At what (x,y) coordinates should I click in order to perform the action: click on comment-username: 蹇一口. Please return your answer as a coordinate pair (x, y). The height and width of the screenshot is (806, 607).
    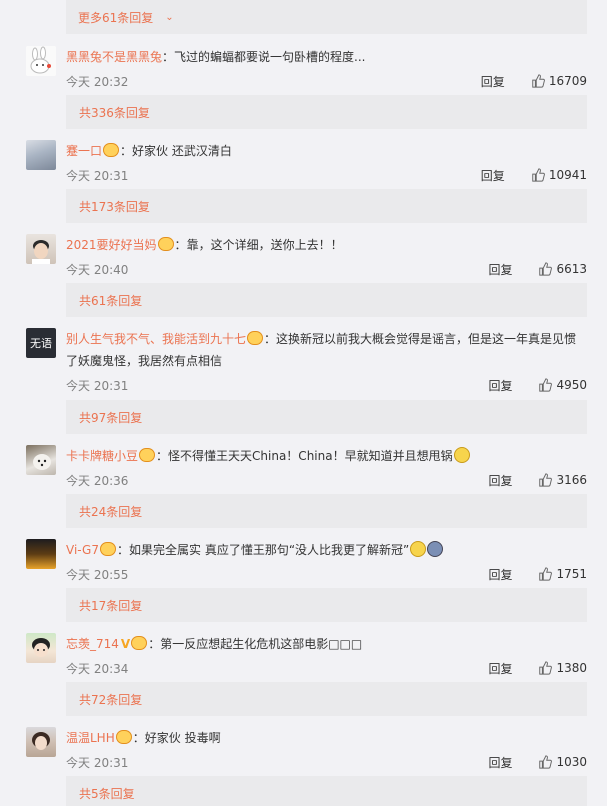
    Looking at the image, I should click on (84, 151).